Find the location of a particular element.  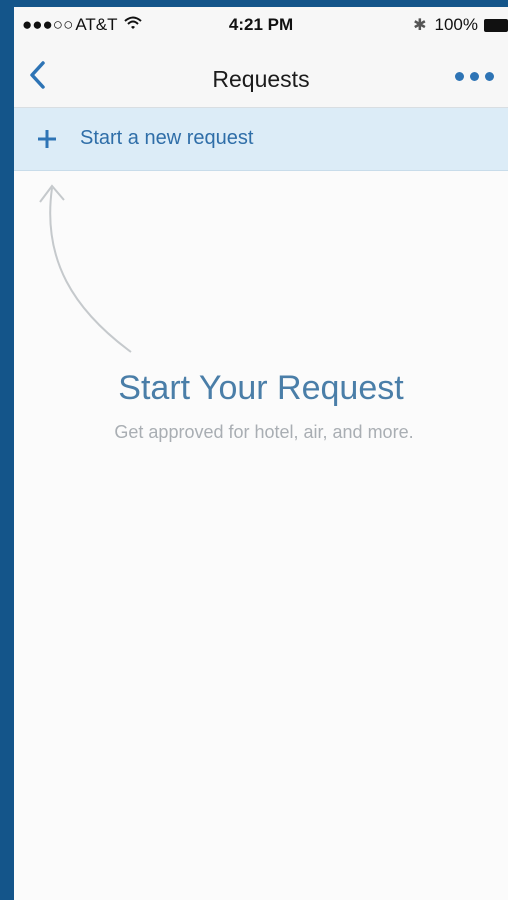

status-right: ✱ 100% is located at coordinates (460, 25).